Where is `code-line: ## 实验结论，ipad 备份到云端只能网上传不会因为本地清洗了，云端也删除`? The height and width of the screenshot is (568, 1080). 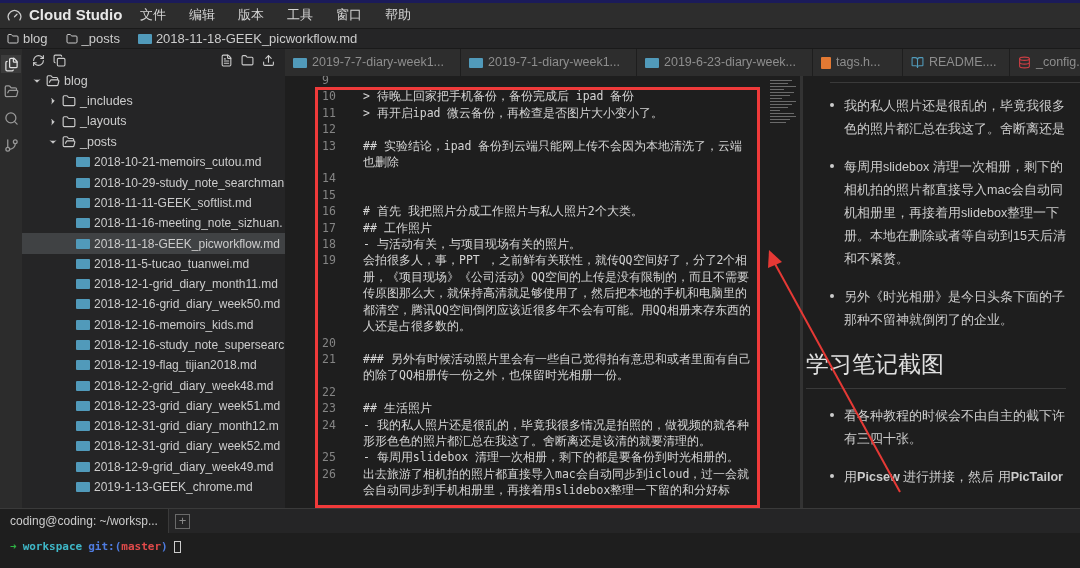 code-line: ## 实验结论，ipad 备份到云端只能网上传不会因为本地清洗了，云端也删除 is located at coordinates (553, 154).